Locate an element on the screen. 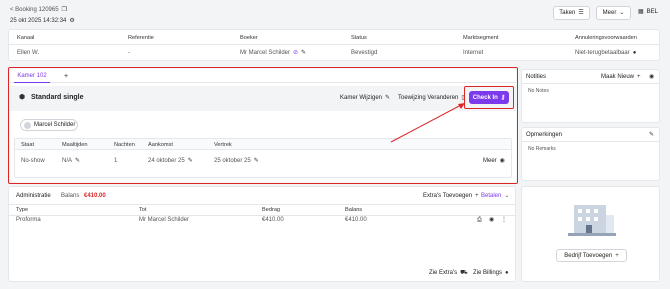 This screenshot has height=289, width=670. notes-view-icon: ◉ is located at coordinates (651, 77).